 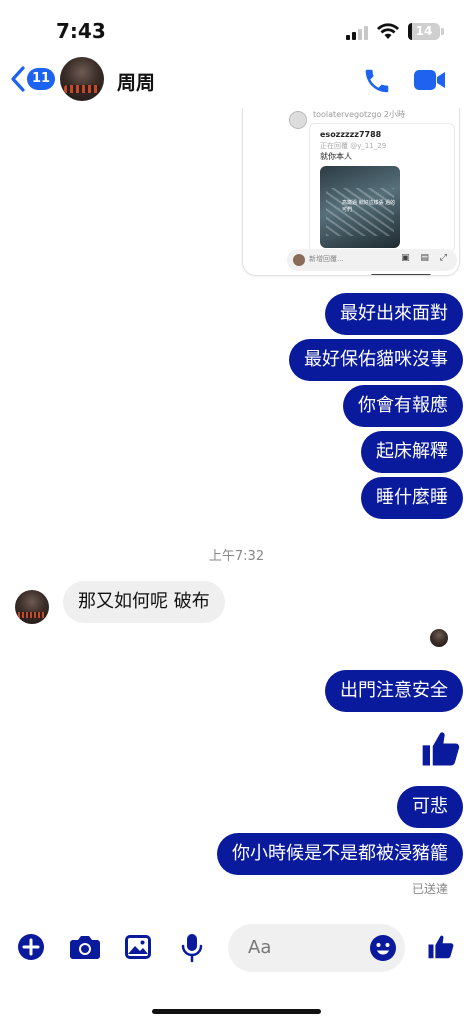 I want to click on battery-icon: 14, so click(x=426, y=31).